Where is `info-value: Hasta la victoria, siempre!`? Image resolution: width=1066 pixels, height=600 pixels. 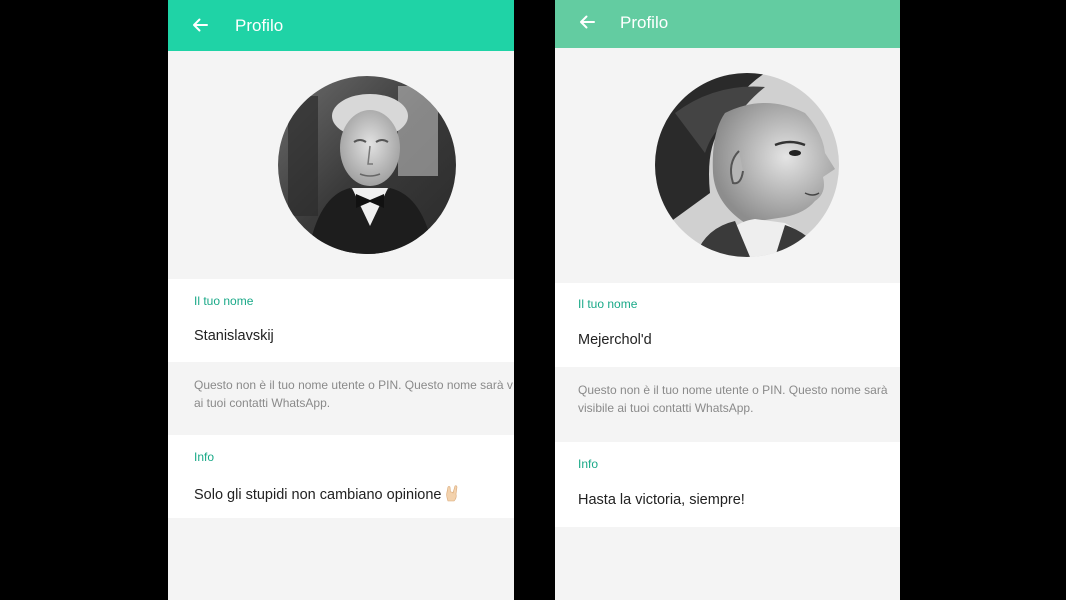
info-value: Hasta la victoria, siempre! is located at coordinates (661, 500).